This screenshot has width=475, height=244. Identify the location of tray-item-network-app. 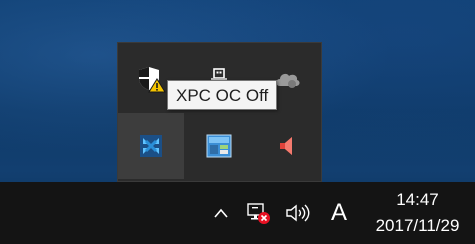
(219, 146).